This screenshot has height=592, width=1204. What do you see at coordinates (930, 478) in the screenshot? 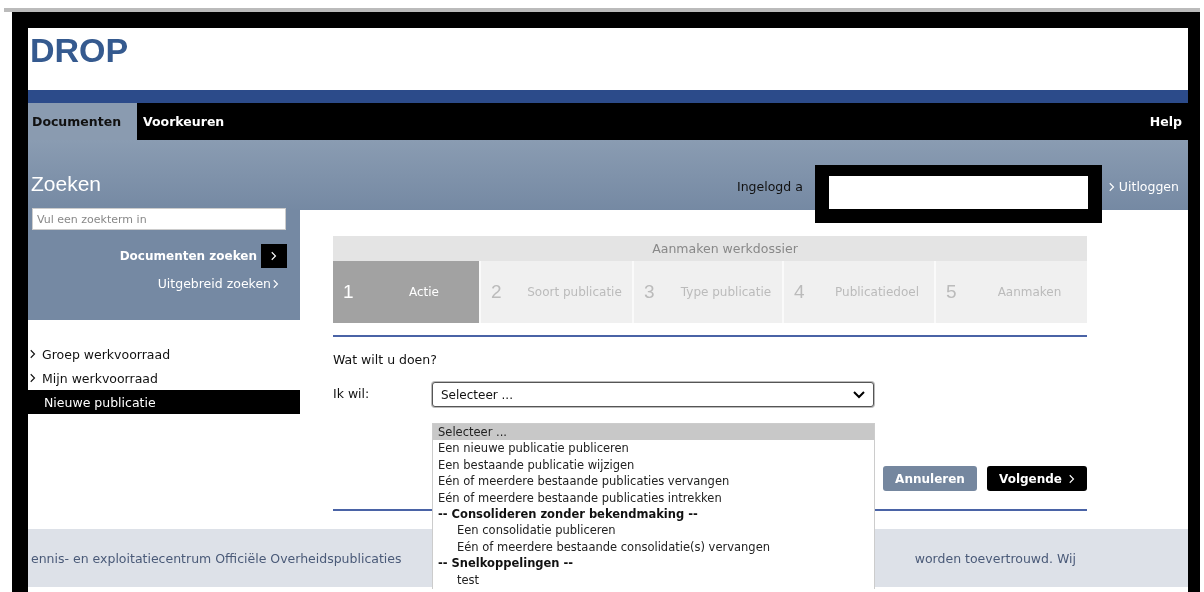
I see `cancel-button: Annuleren` at bounding box center [930, 478].